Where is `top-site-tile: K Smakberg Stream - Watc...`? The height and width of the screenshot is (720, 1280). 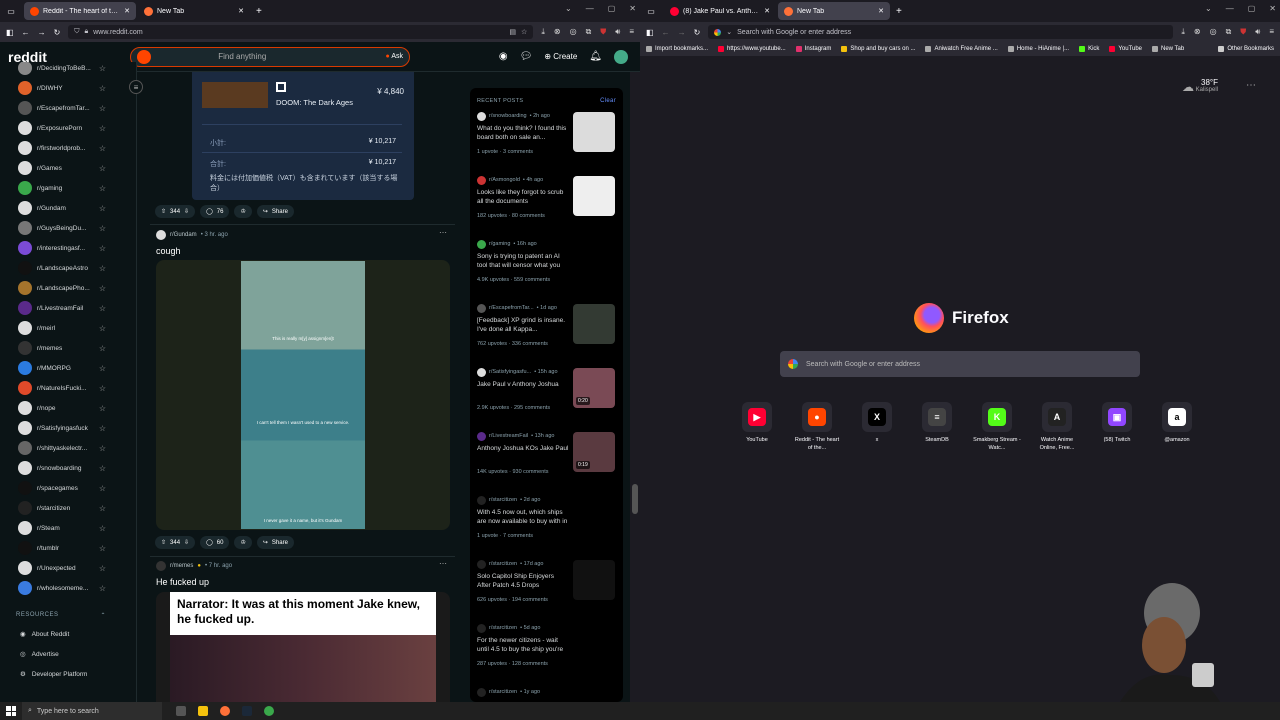
top-site-tile: K Smakberg Stream - Watc... is located at coordinates (997, 427).